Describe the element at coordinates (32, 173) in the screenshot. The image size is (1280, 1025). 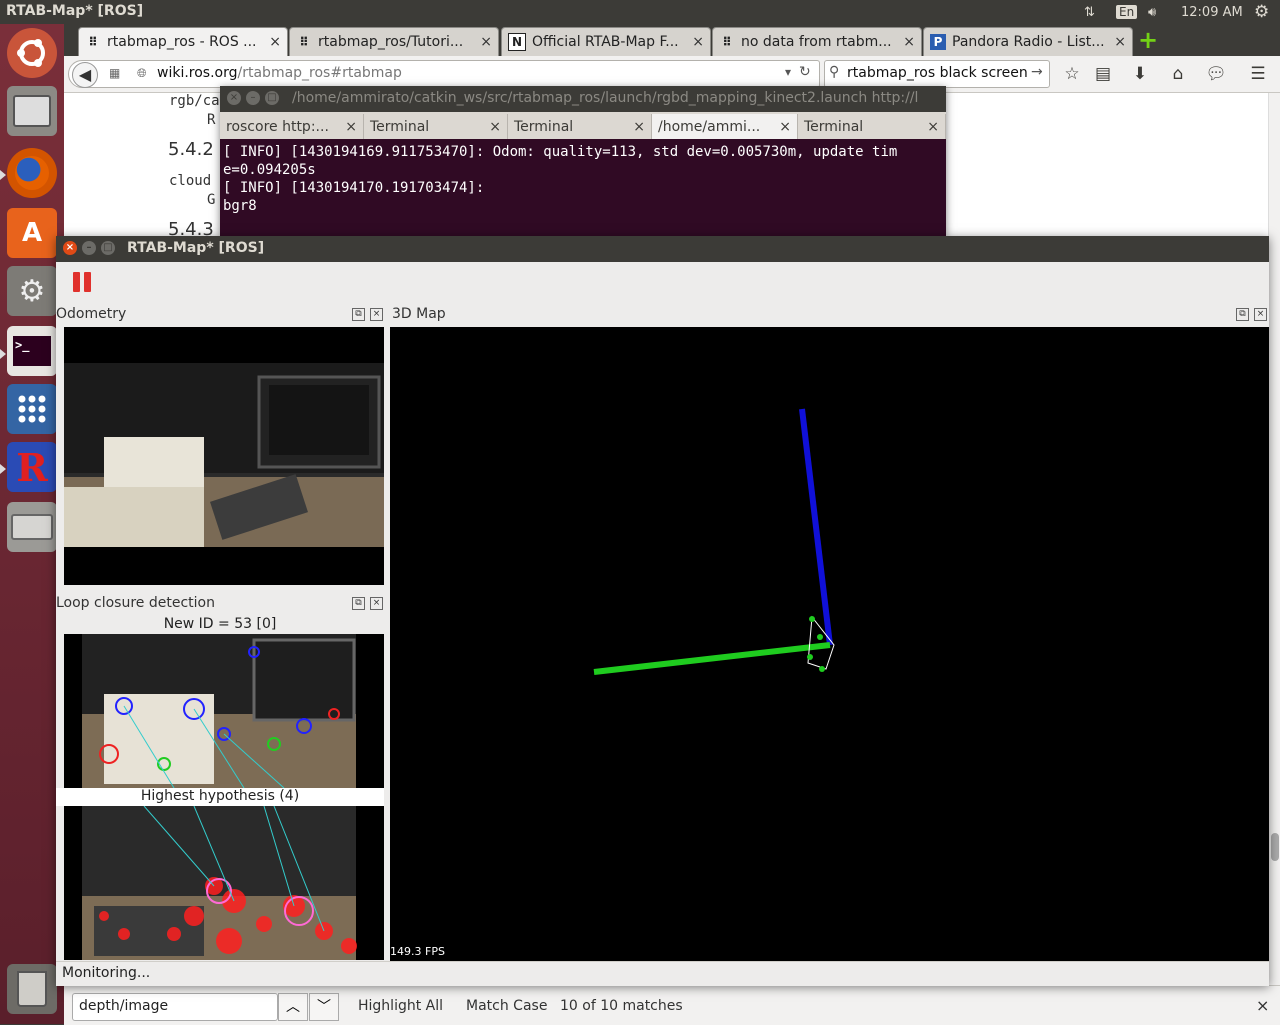
I see `firefox-icon` at that location.